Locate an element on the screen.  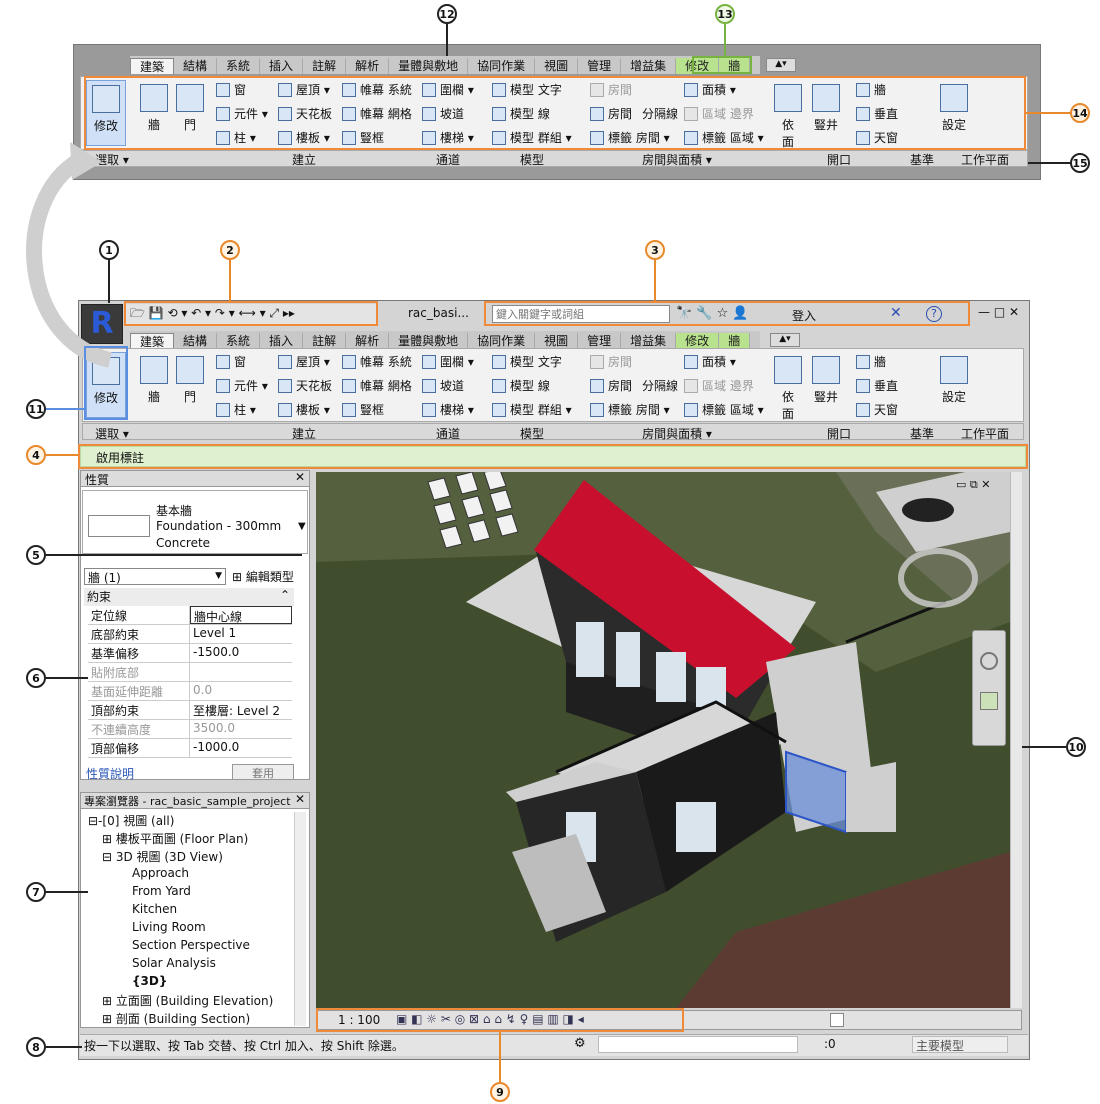
tab-5: 解析 is located at coordinates (368, 66).